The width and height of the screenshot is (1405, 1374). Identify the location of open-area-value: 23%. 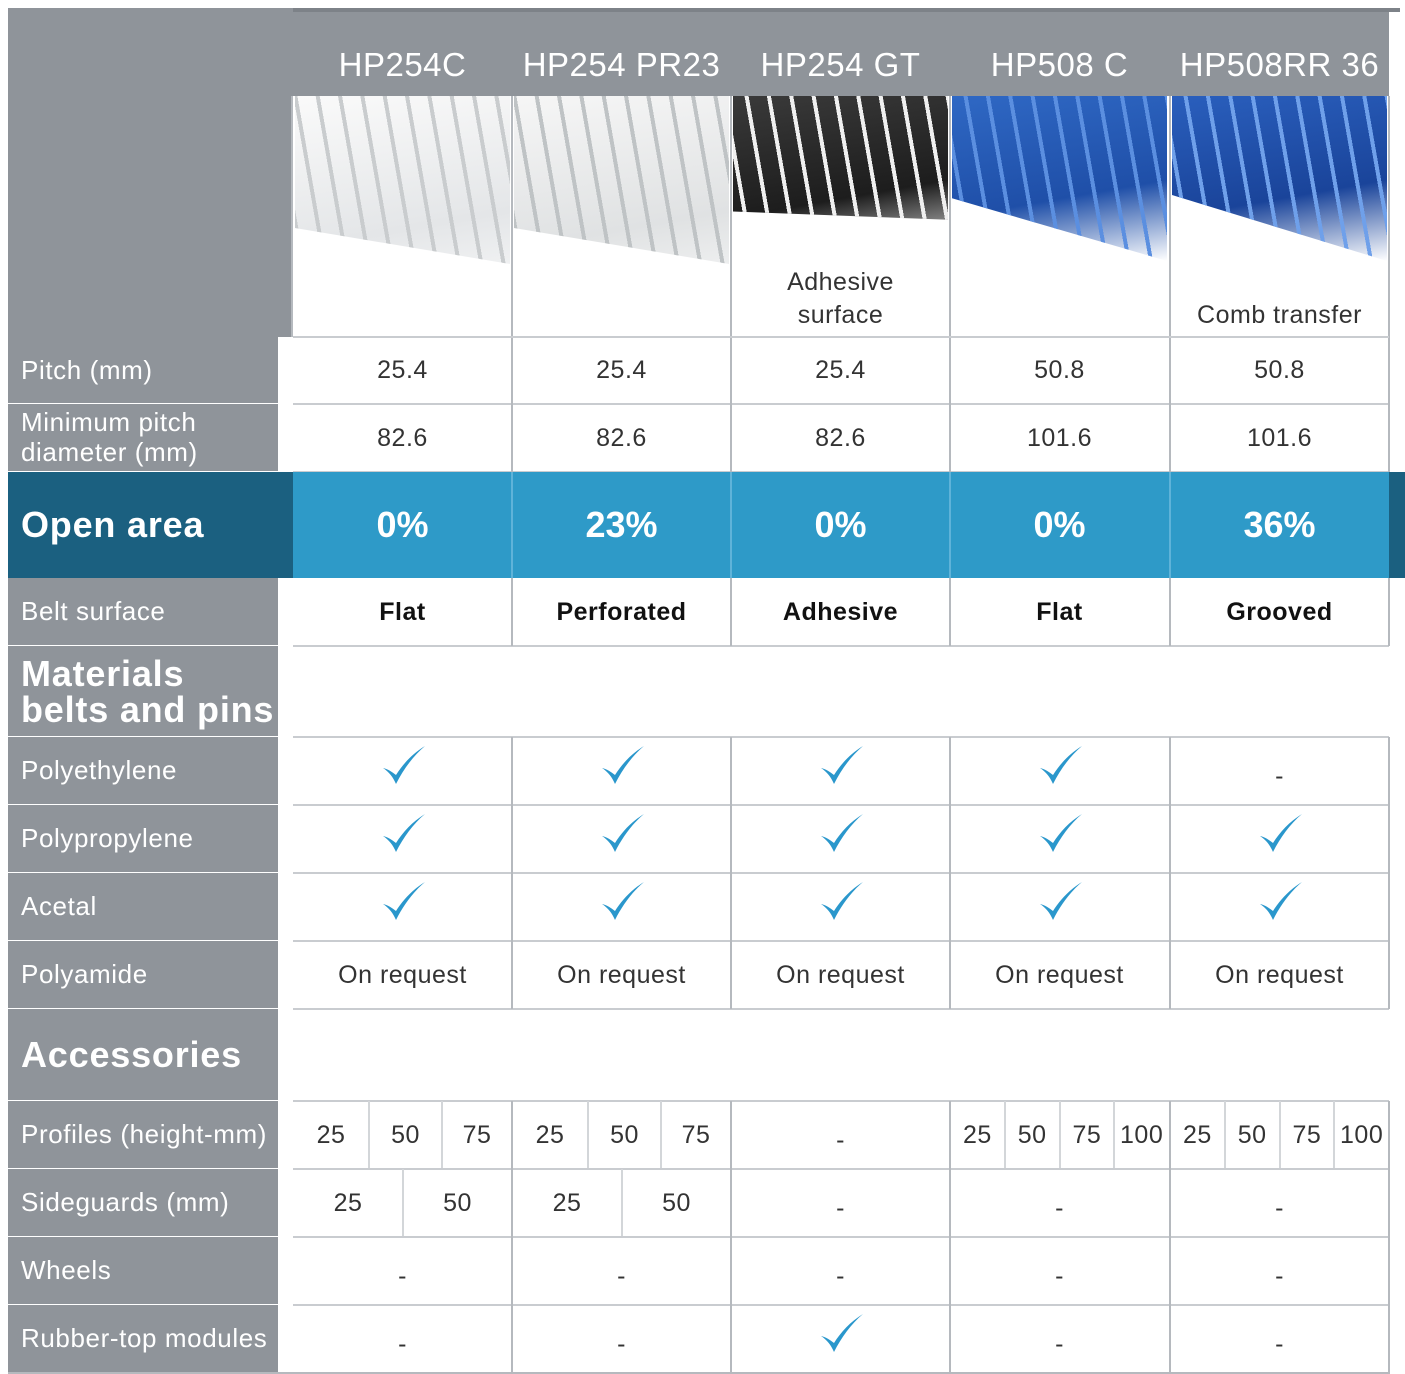
(621, 524).